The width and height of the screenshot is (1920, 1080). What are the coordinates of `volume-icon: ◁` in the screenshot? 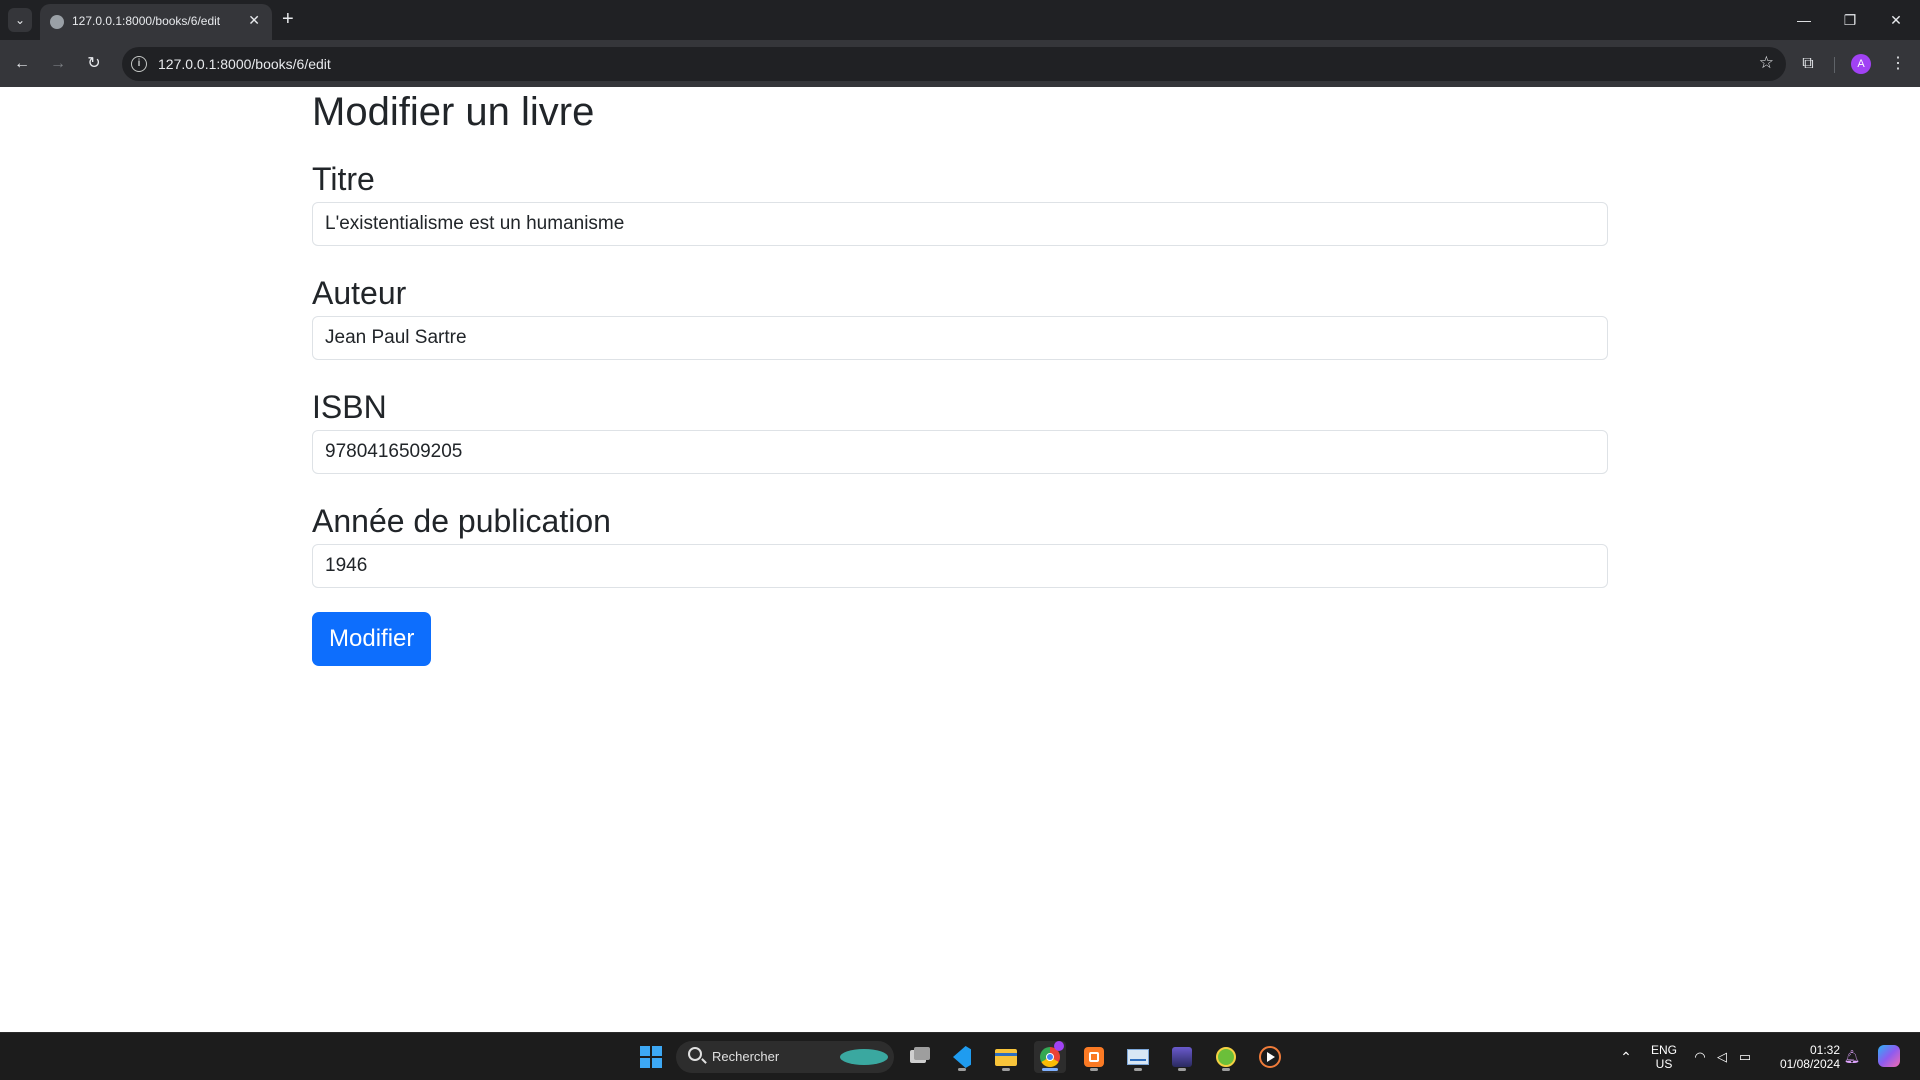 It's located at (1722, 1056).